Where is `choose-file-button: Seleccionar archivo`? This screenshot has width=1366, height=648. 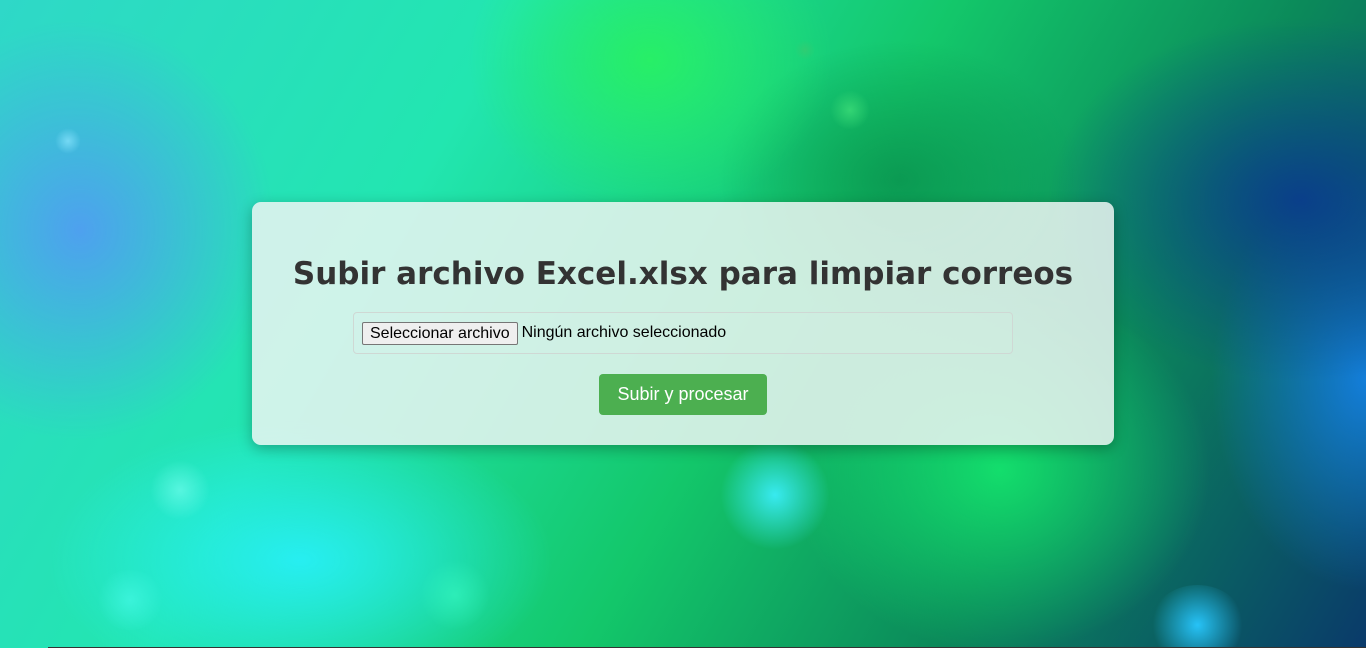 choose-file-button: Seleccionar archivo is located at coordinates (440, 333).